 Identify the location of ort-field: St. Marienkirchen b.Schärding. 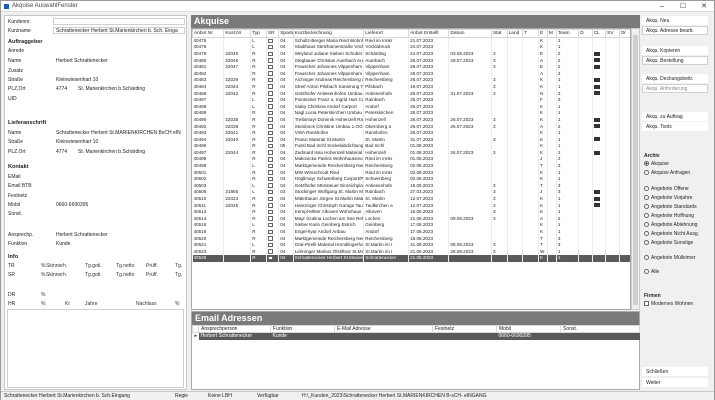
(130, 88).